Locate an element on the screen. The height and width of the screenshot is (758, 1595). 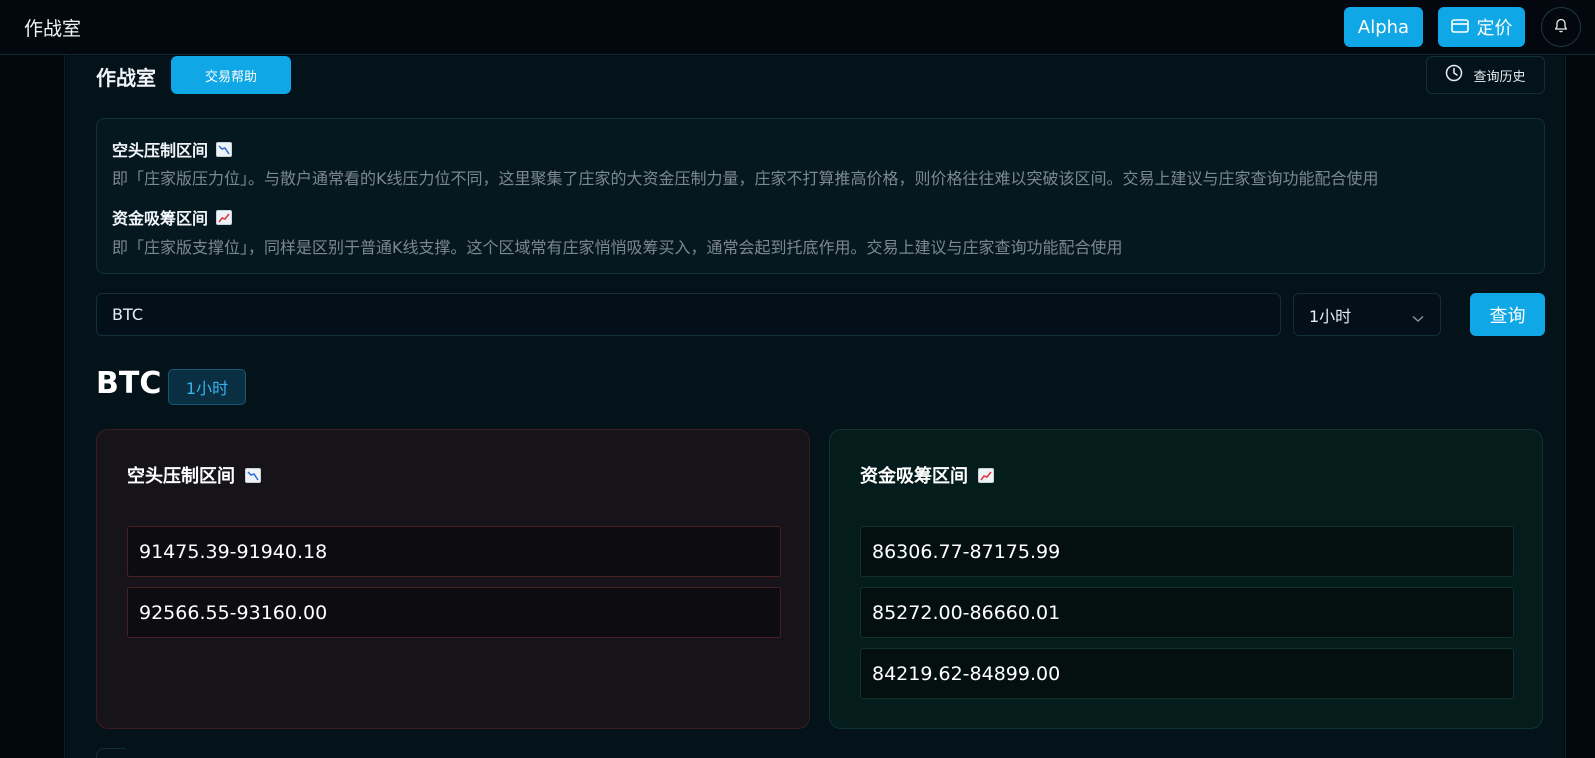
page-title: 作战室 is located at coordinates (126, 78).